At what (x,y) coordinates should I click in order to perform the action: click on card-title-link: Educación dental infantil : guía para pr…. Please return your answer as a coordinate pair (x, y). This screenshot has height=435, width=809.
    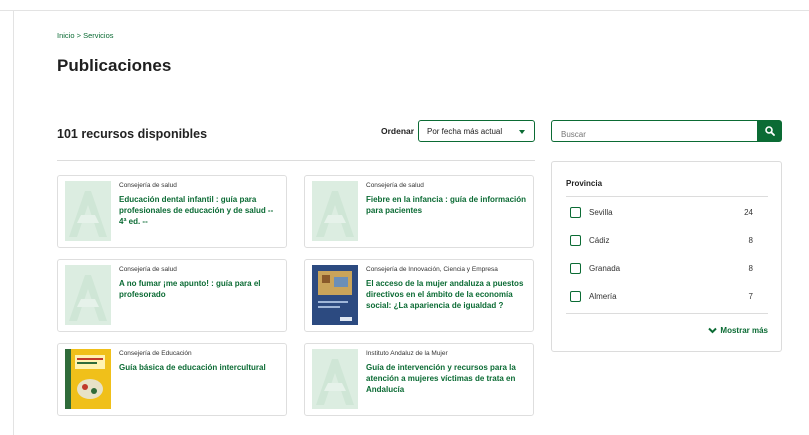
    Looking at the image, I should click on (200, 211).